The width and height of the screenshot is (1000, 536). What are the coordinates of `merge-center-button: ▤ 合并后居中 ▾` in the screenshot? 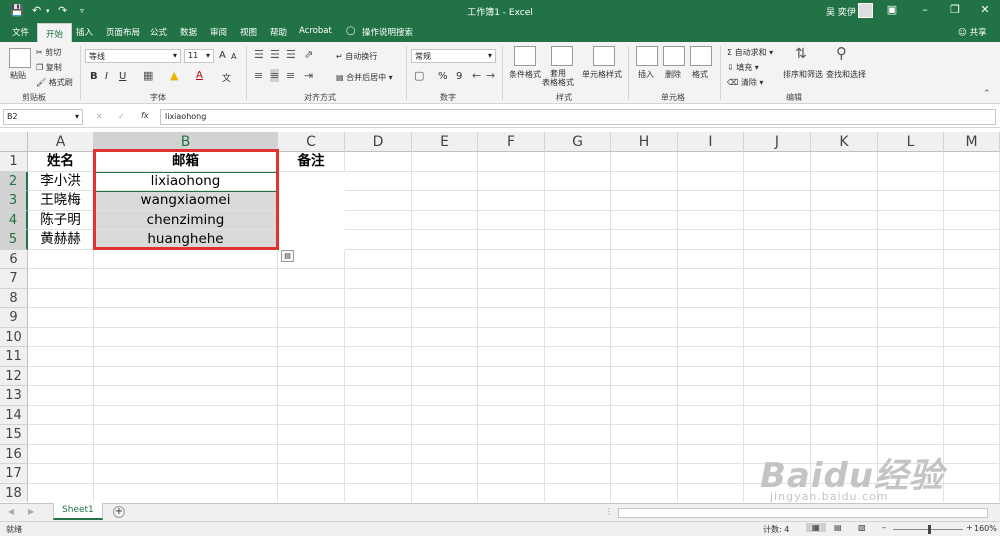 It's located at (364, 77).